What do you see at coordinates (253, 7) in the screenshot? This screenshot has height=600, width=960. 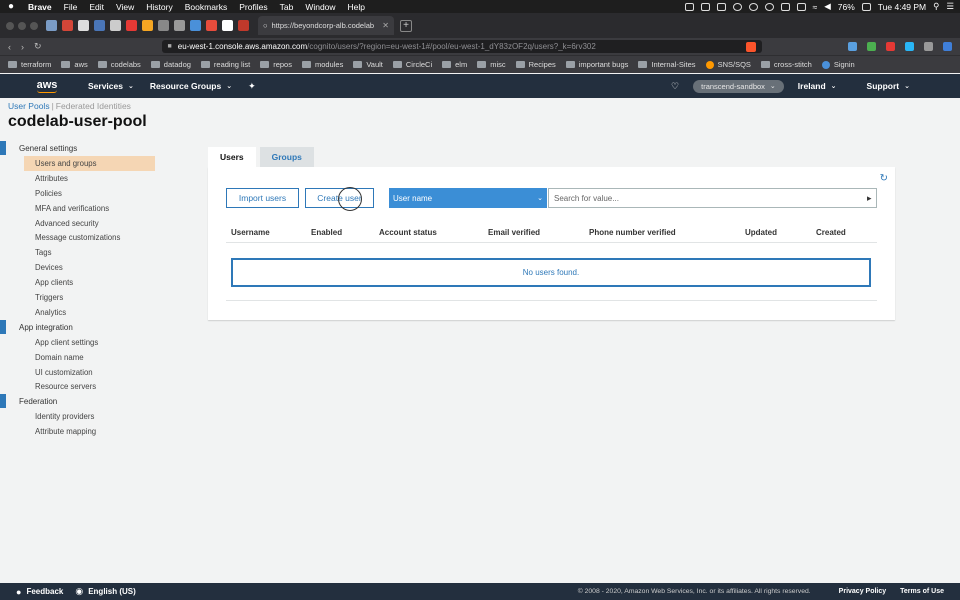 I see `menu-profiles: Profiles` at bounding box center [253, 7].